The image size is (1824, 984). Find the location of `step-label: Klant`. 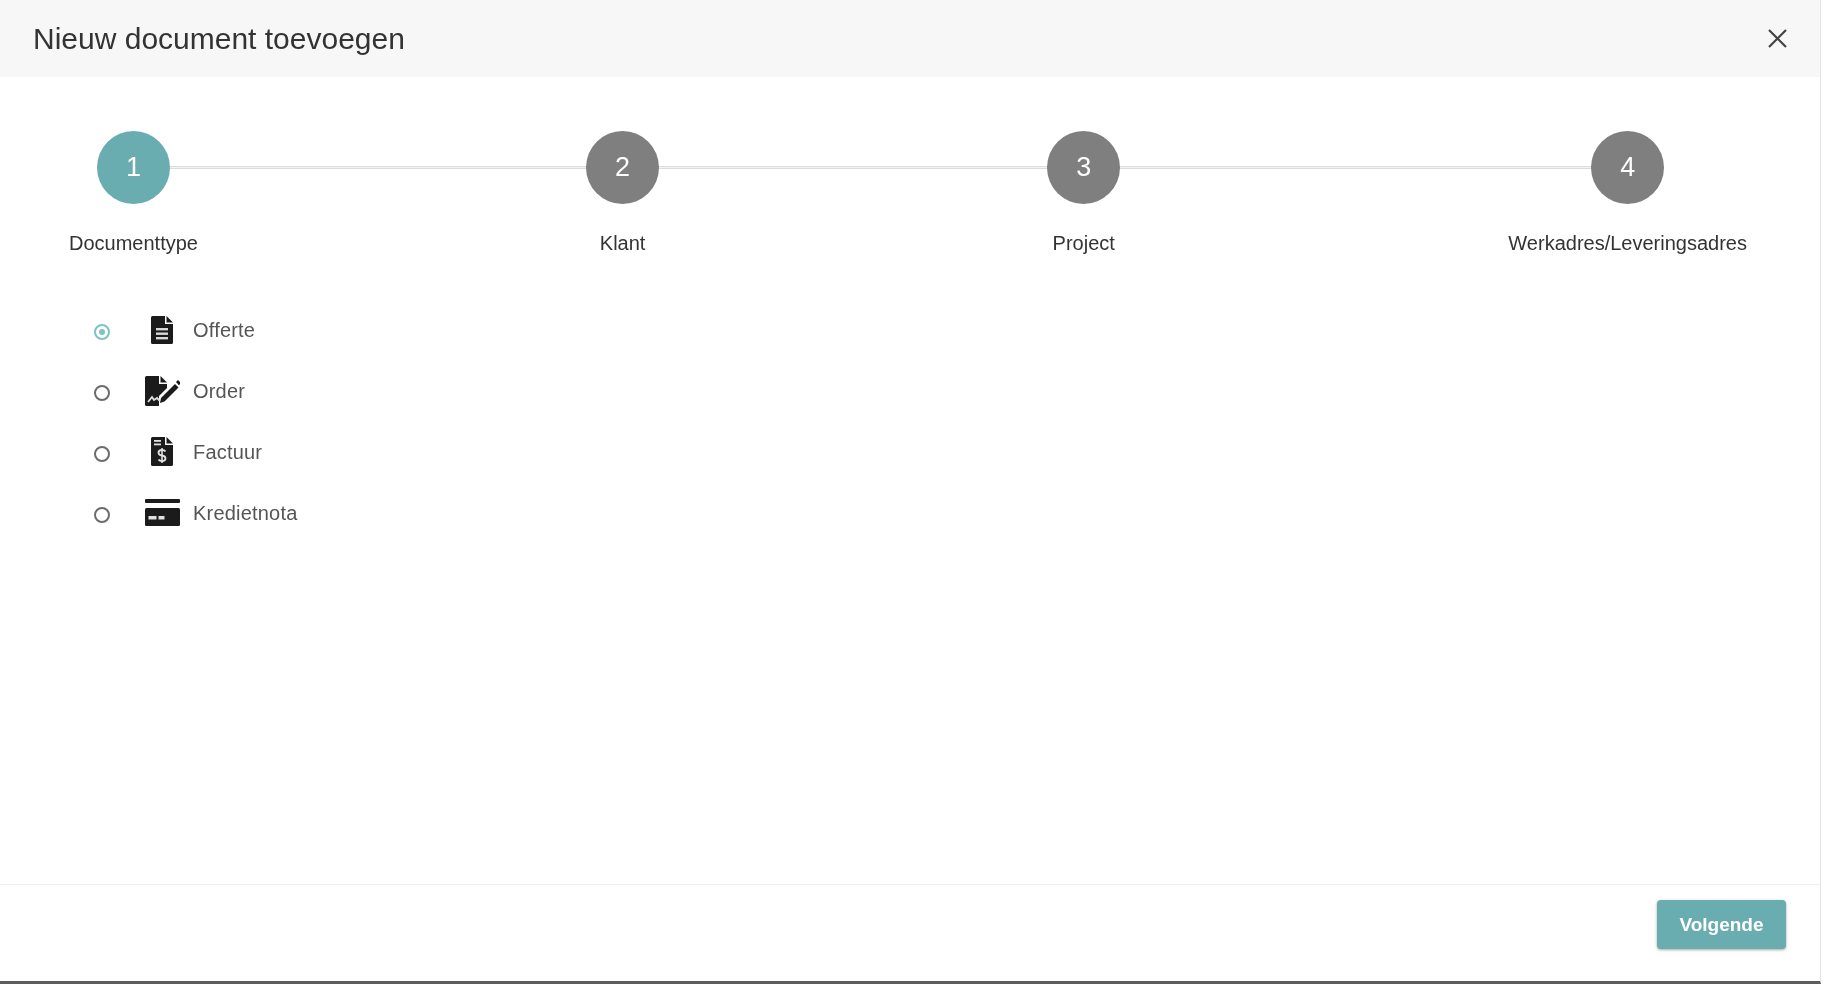

step-label: Klant is located at coordinates (622, 243).